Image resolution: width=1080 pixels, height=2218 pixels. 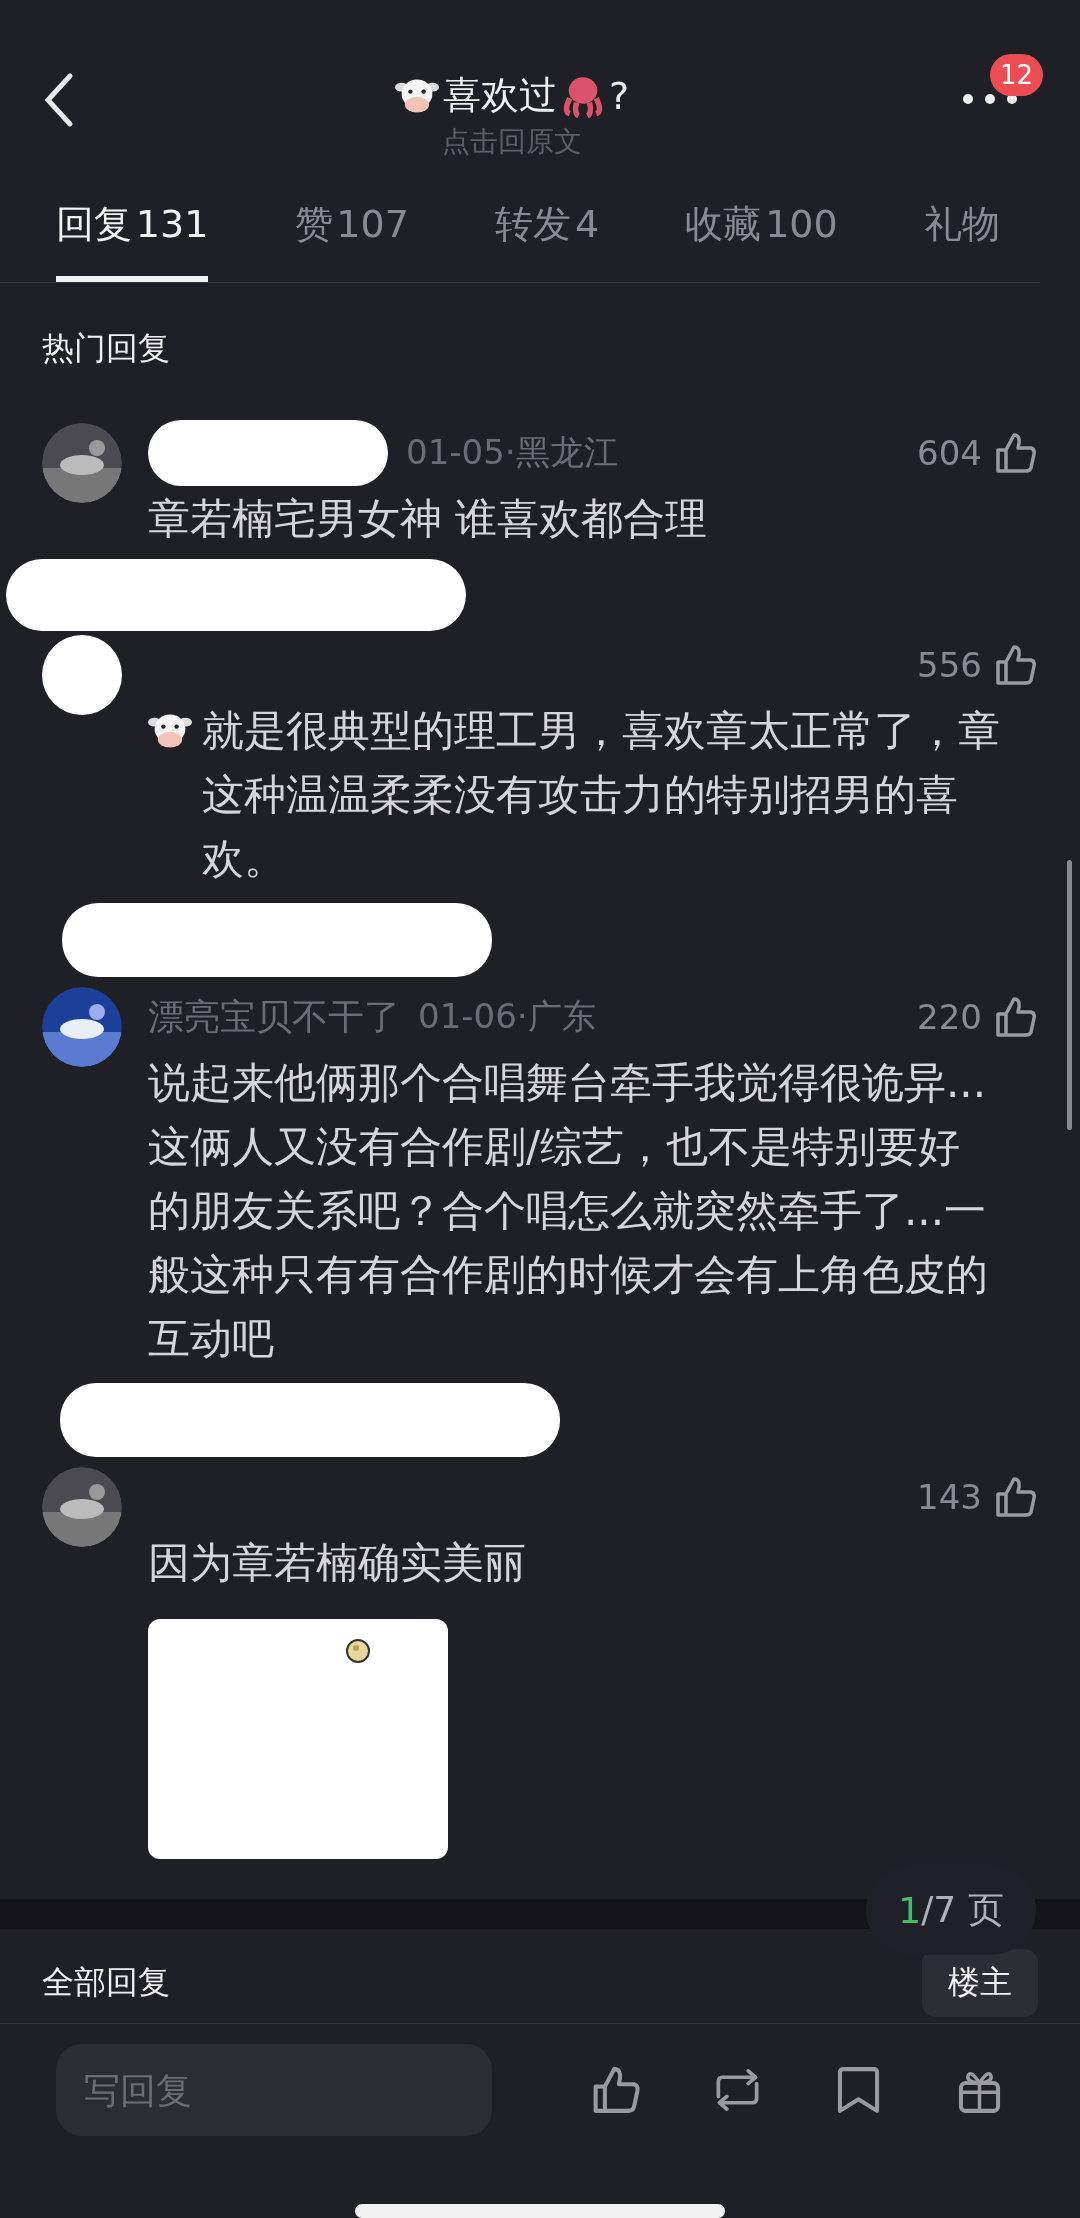 I want to click on notification-badge: 12, so click(x=1017, y=75).